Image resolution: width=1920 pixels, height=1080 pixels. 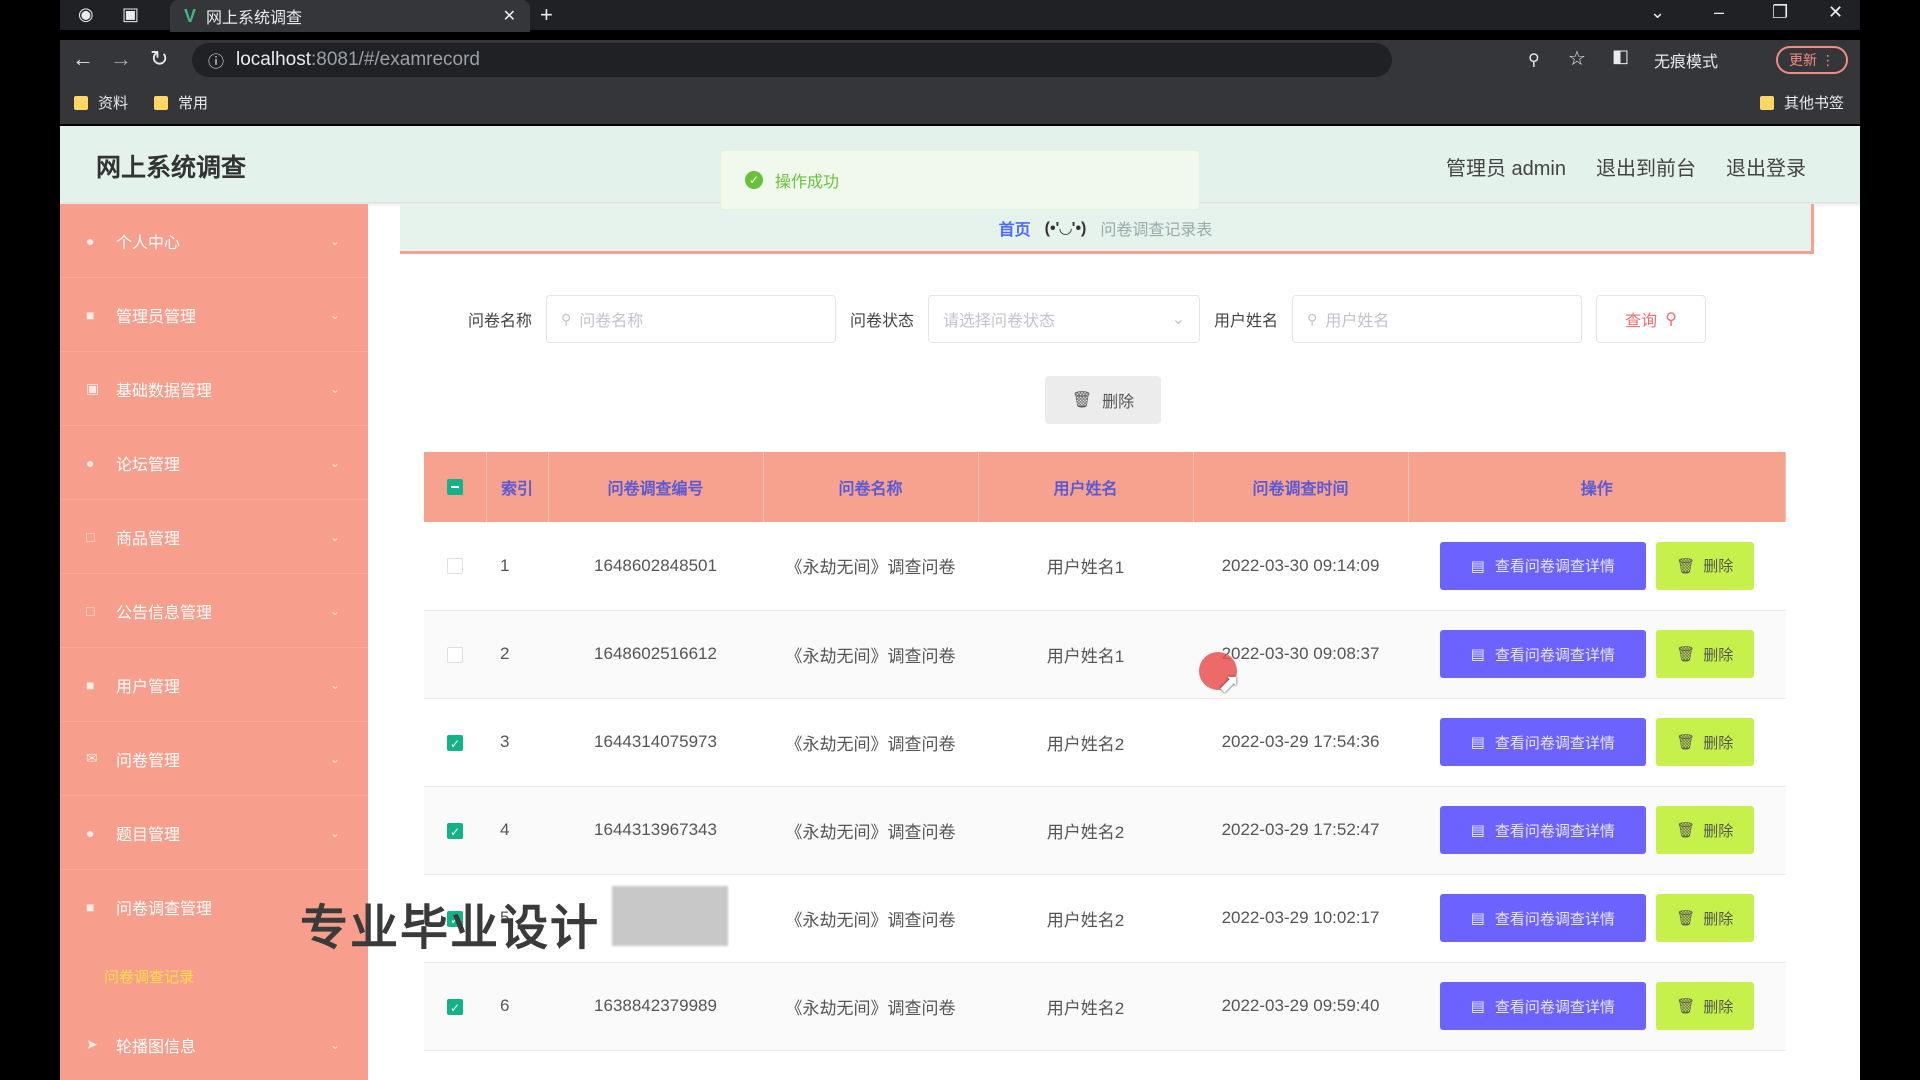 What do you see at coordinates (214, 315) in the screenshot?
I see `sidebar-item-admin: ■ 管理员管理 ⌄` at bounding box center [214, 315].